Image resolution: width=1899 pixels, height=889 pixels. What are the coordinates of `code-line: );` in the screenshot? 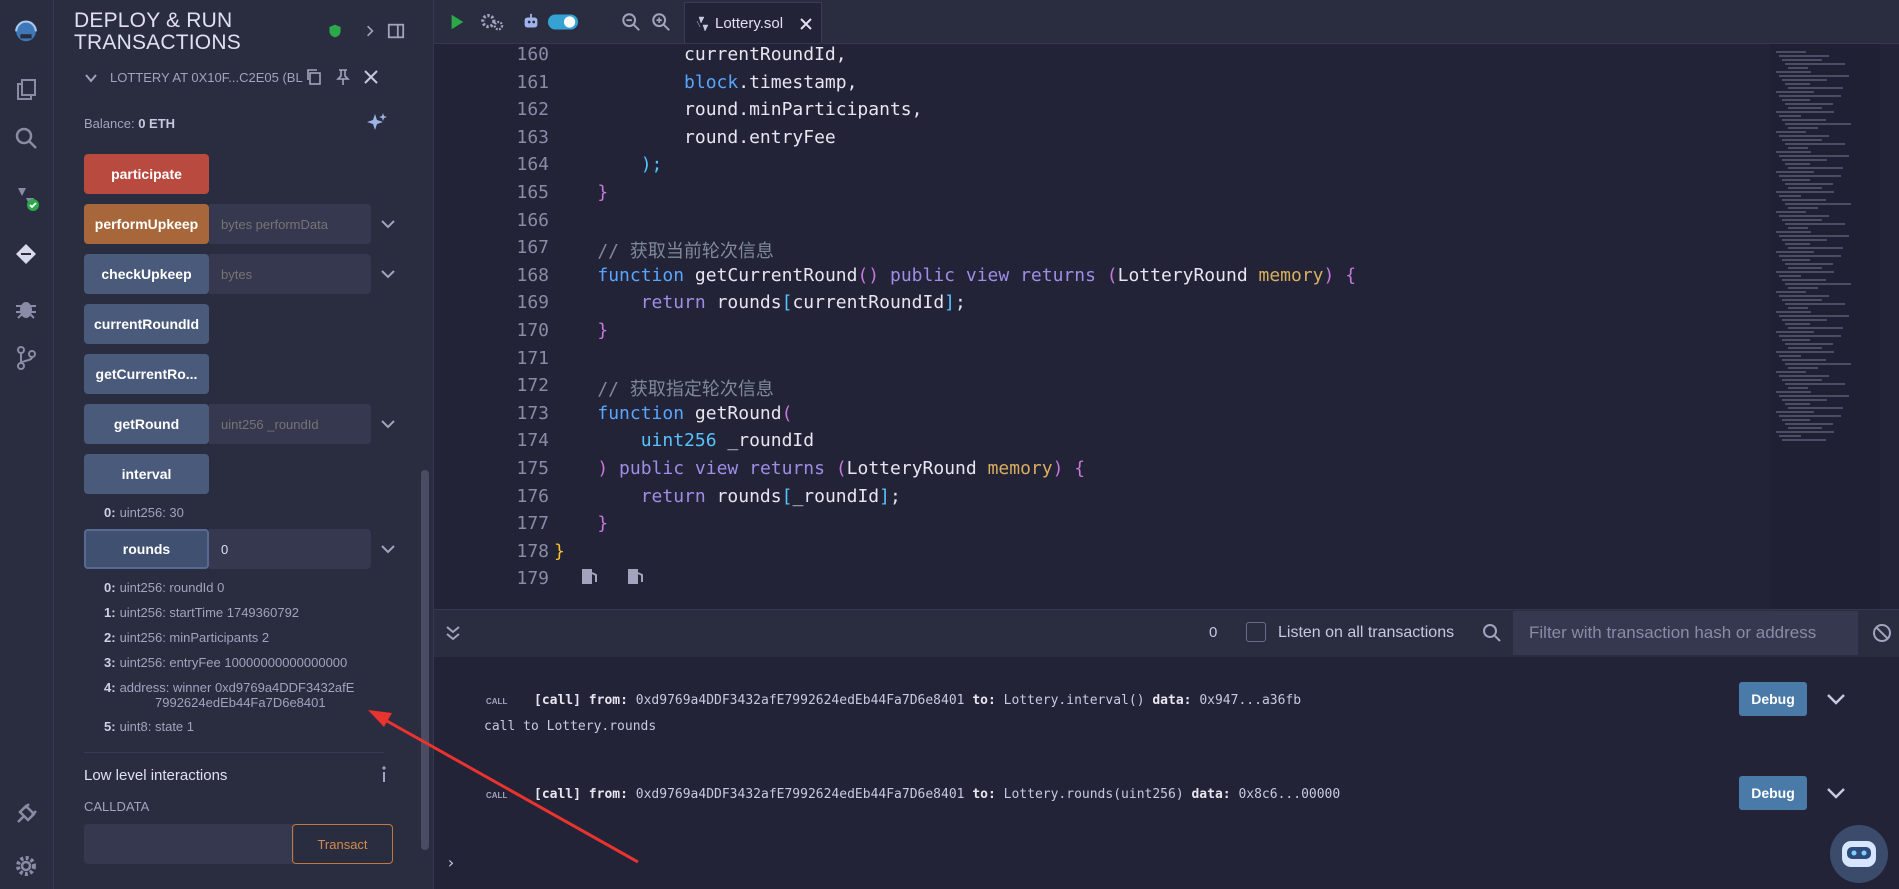 It's located at (608, 164).